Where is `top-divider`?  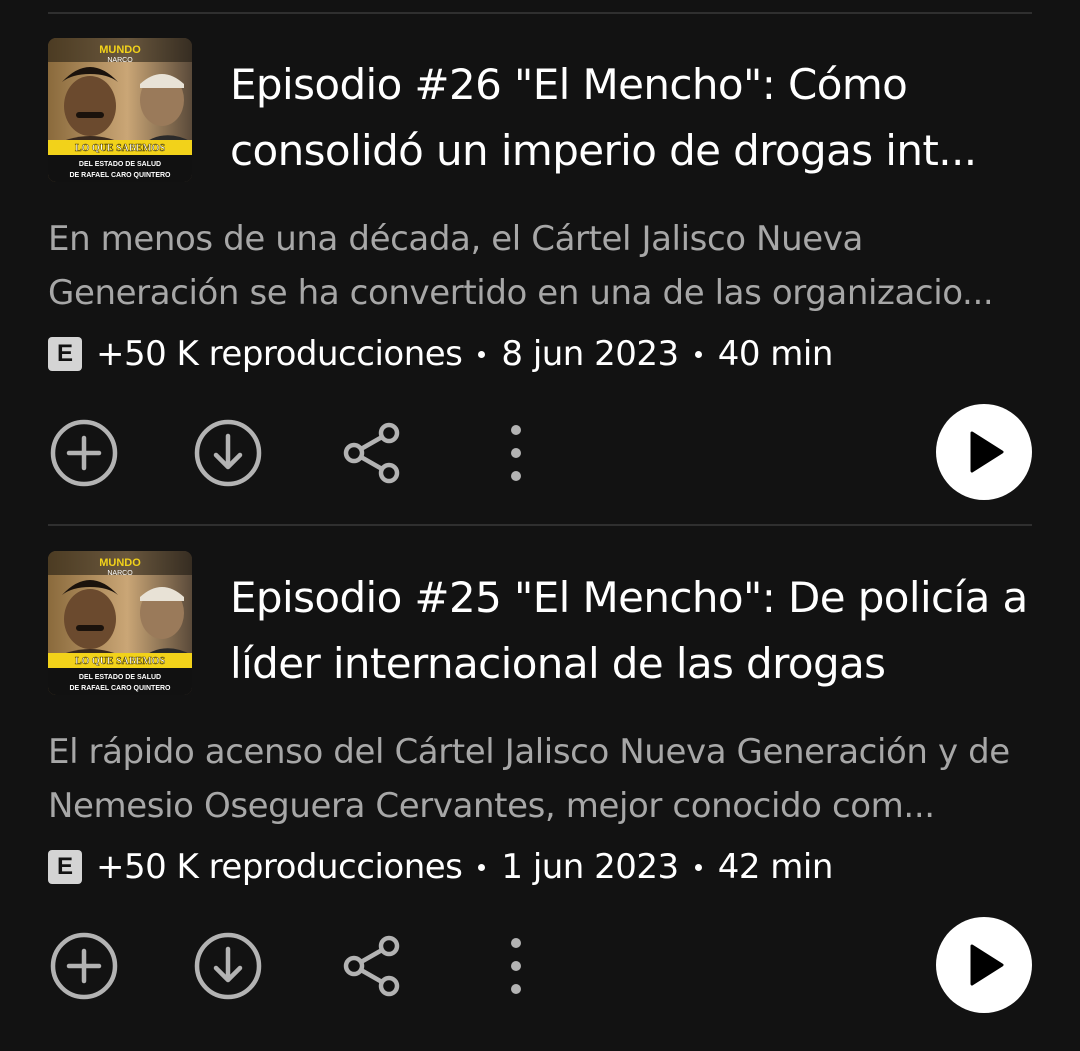 top-divider is located at coordinates (540, 13).